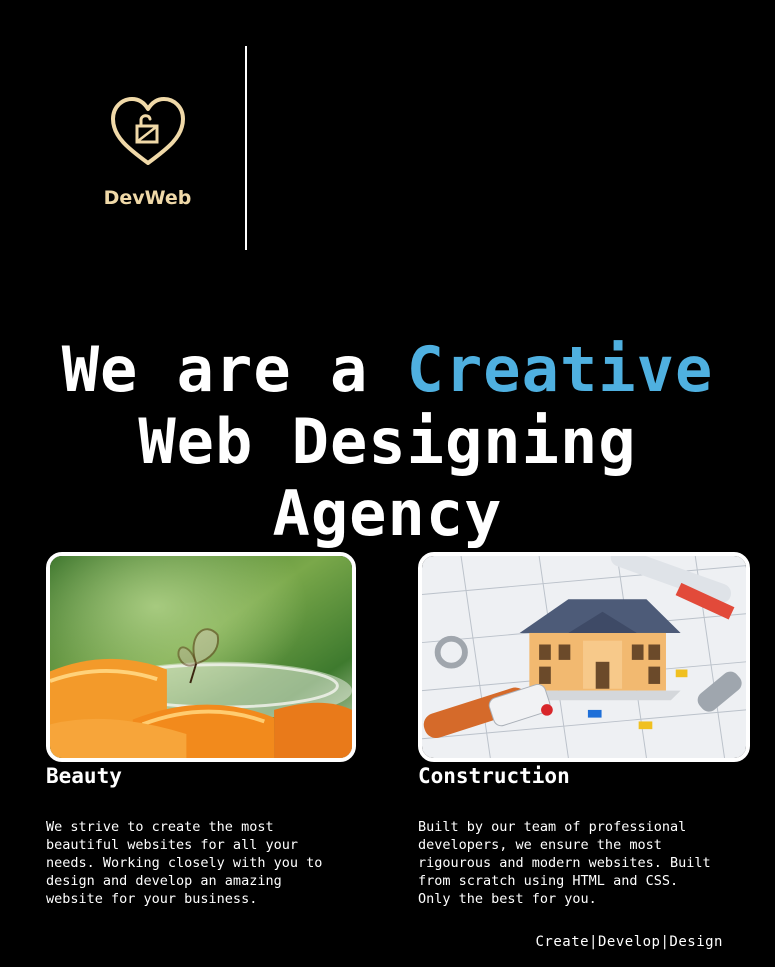 The height and width of the screenshot is (967, 775). Describe the element at coordinates (234, 369) in the screenshot. I see `hero-line1-pre: We are a` at that location.